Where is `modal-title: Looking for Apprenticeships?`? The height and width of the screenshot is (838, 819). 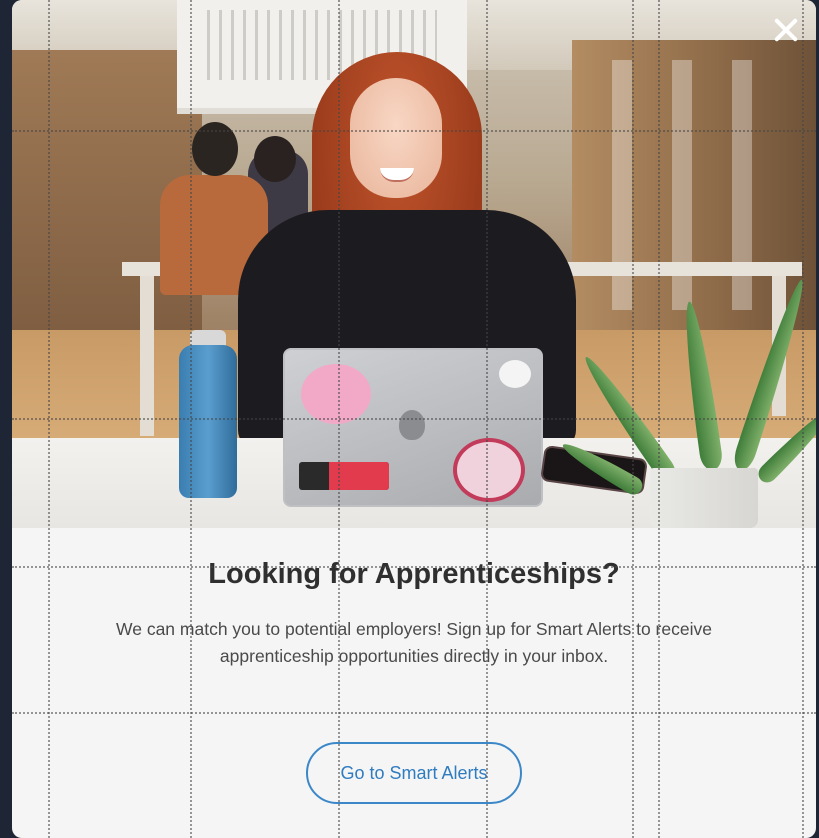
modal-title: Looking for Apprenticeships? is located at coordinates (414, 574).